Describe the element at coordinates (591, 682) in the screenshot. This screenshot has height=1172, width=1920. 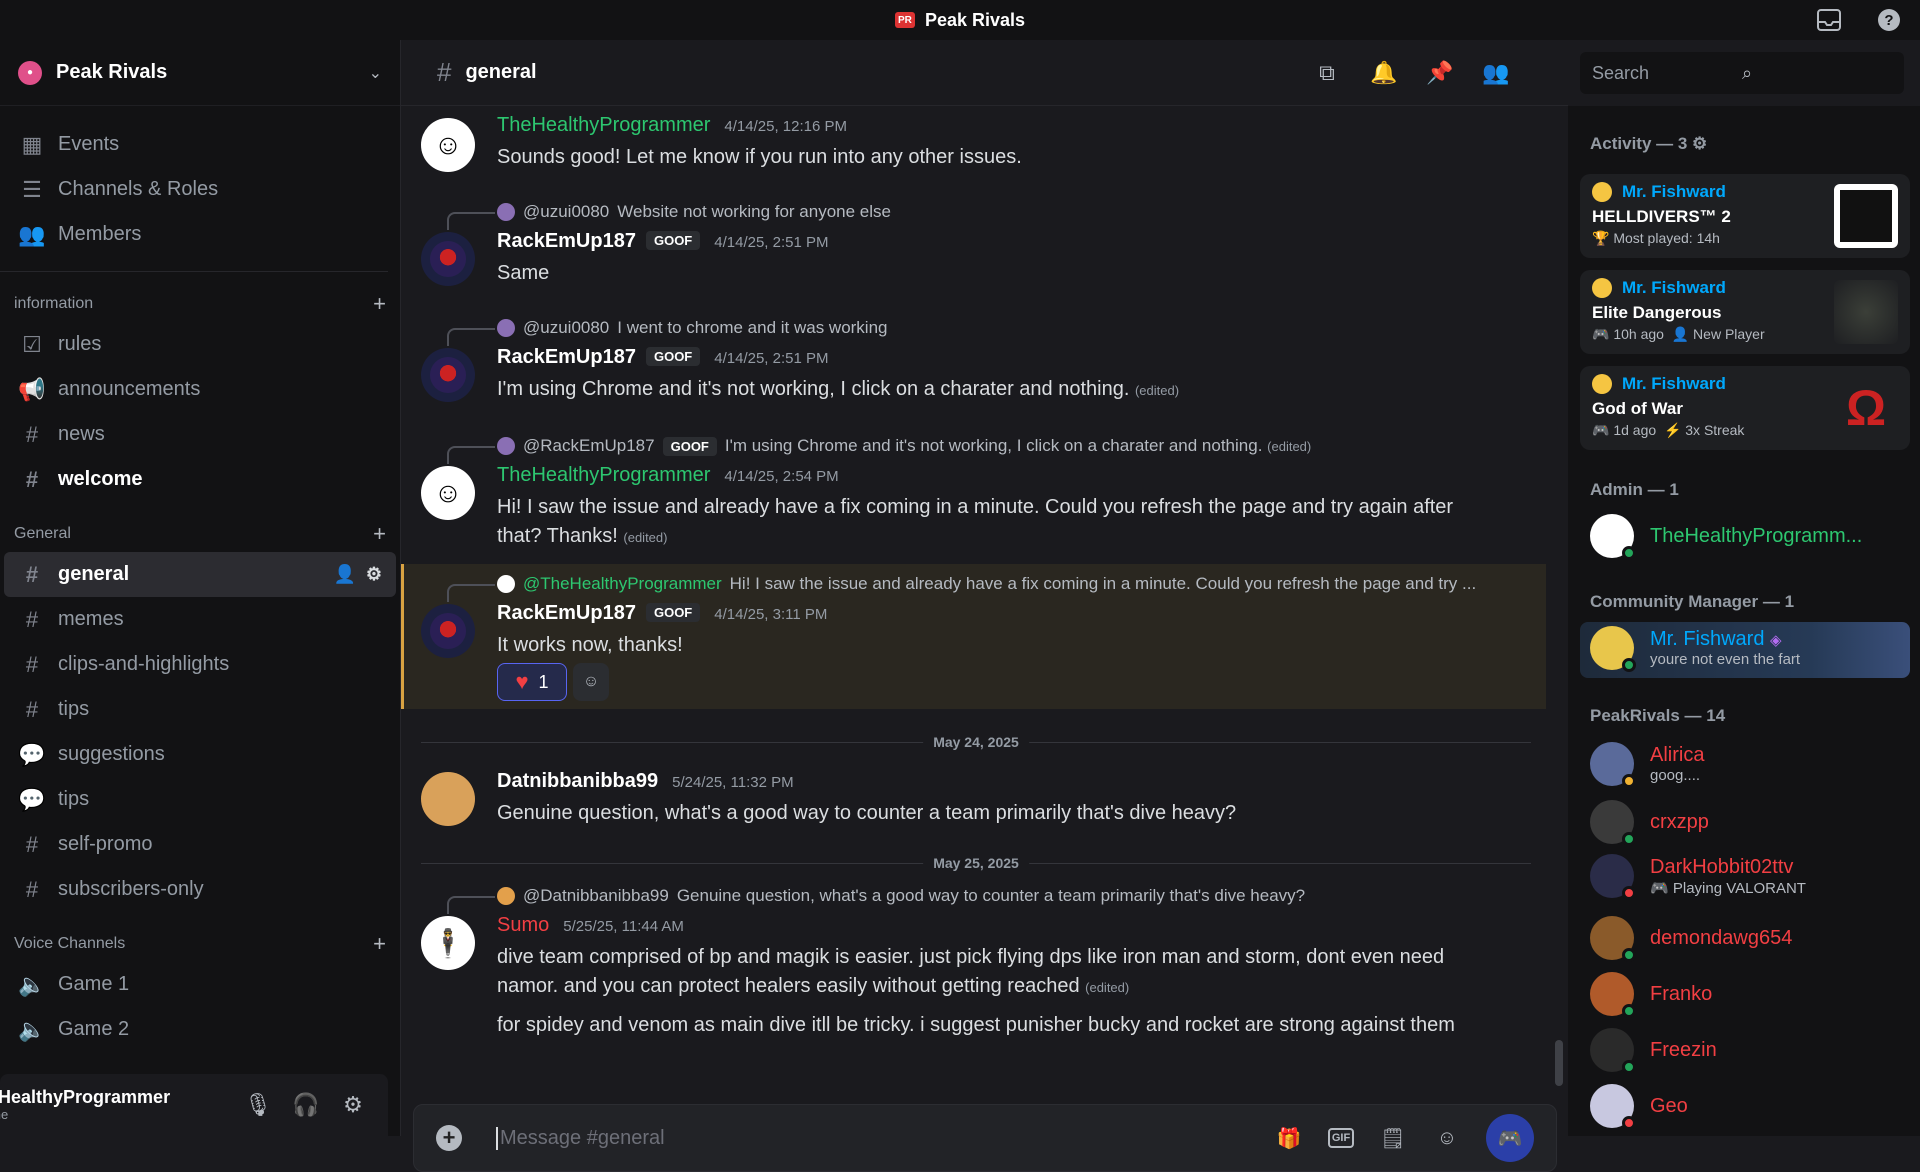
I see `add-reaction-icon: ☺` at that location.